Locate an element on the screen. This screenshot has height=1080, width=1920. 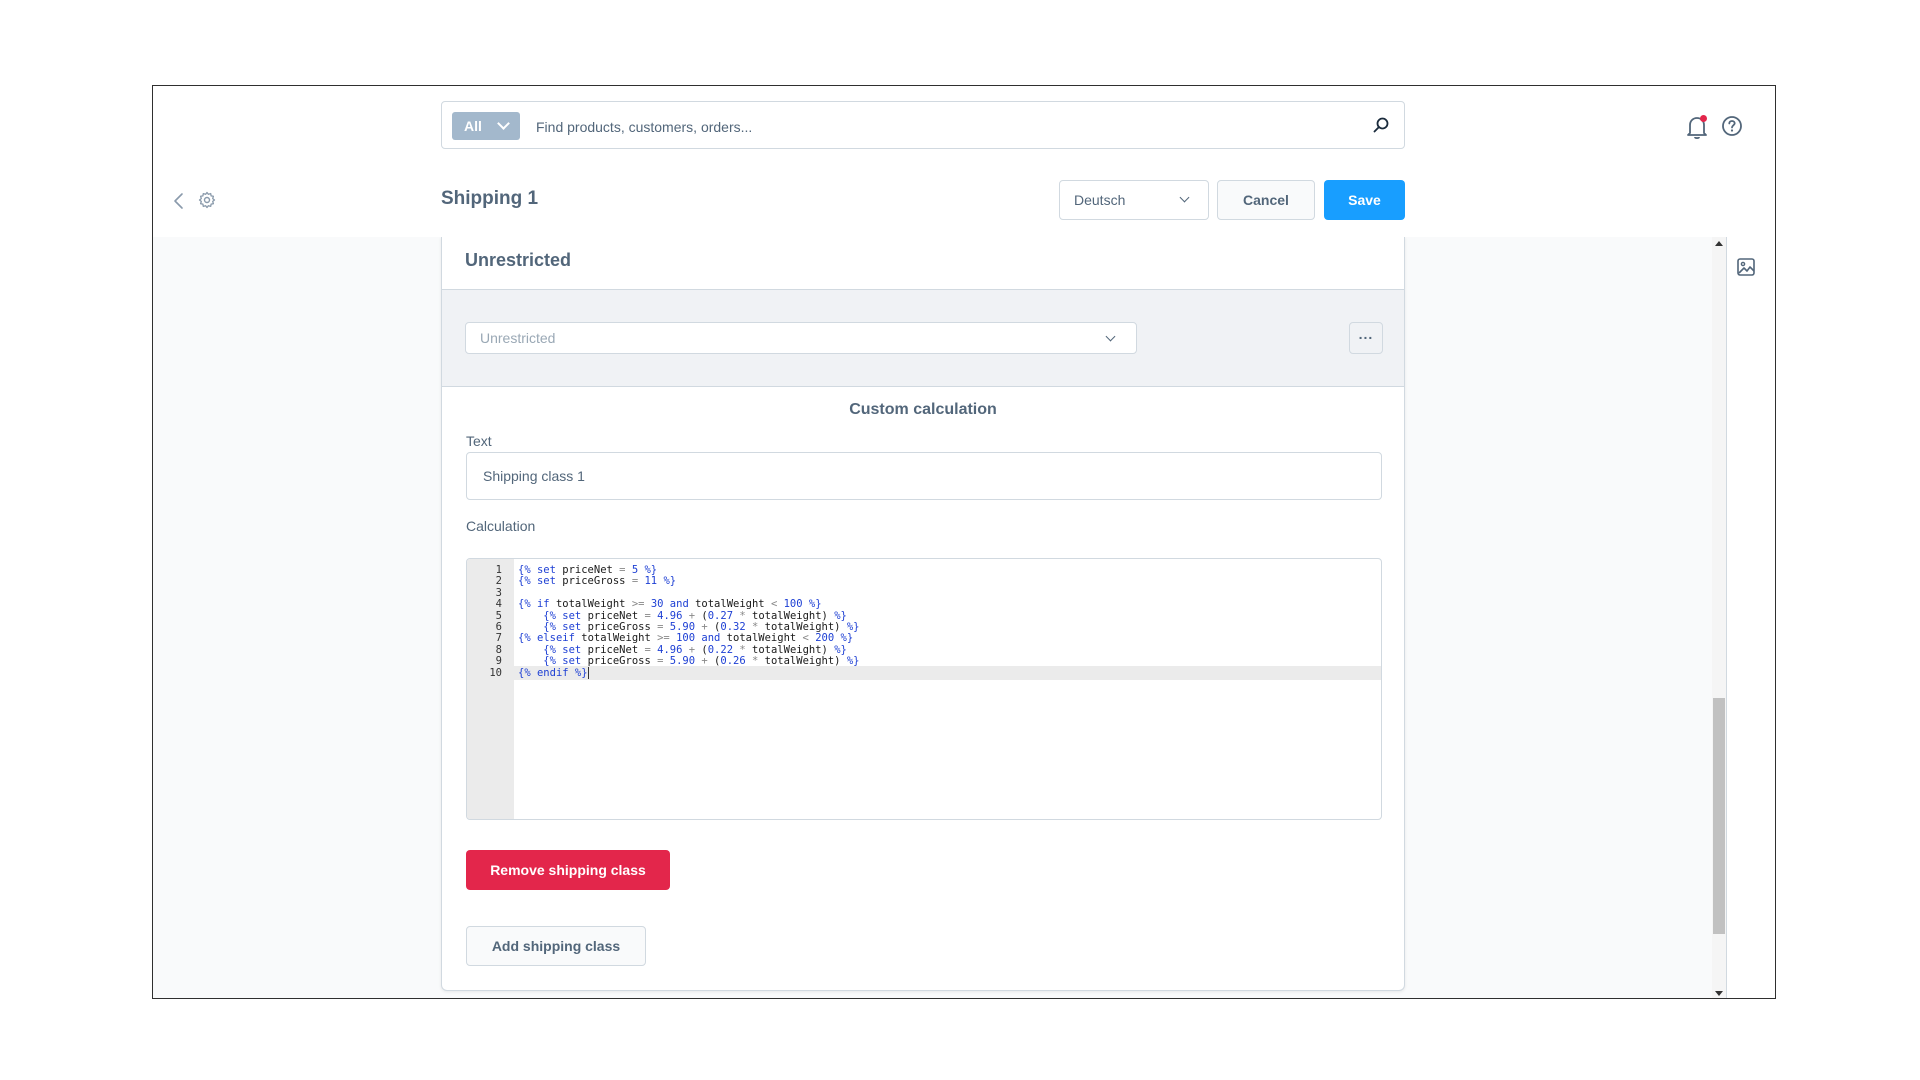
cancel-button: Cancel is located at coordinates (1266, 200).